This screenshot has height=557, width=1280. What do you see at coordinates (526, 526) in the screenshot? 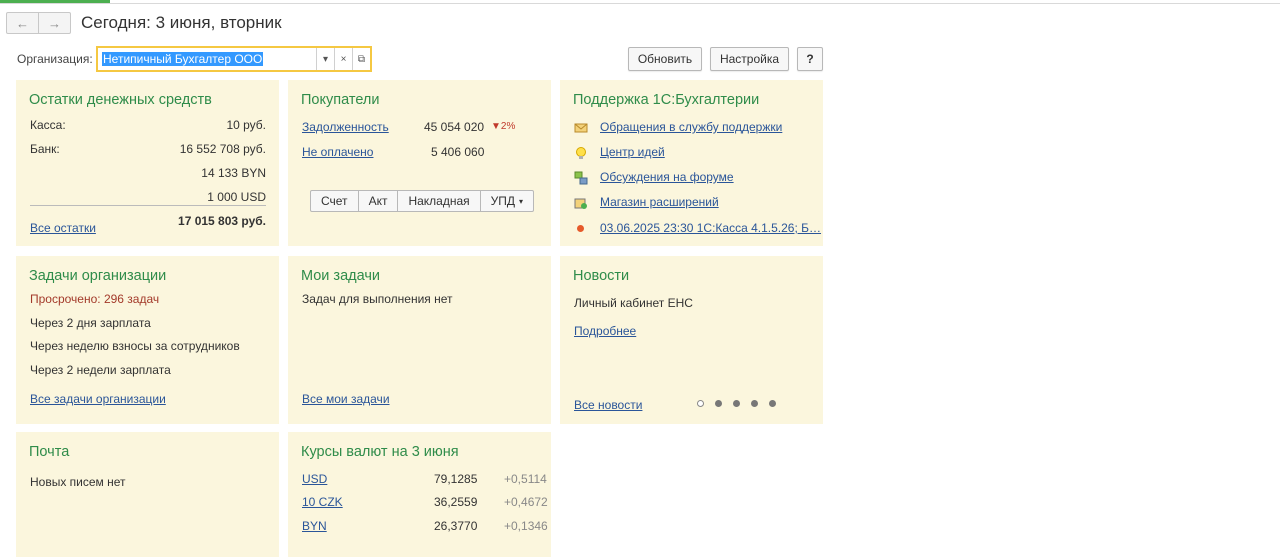
I see `rate-change: +0,1346` at bounding box center [526, 526].